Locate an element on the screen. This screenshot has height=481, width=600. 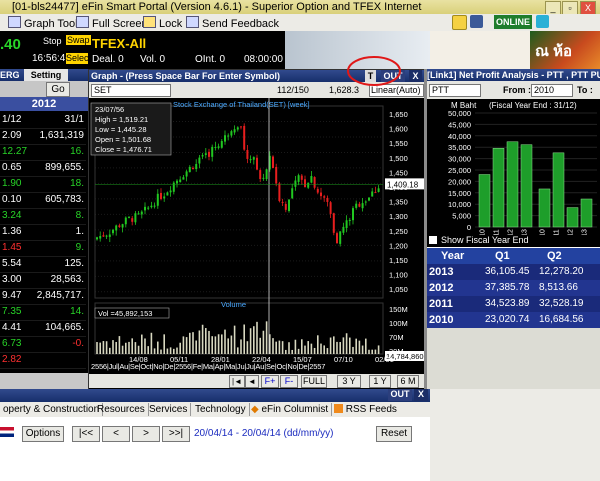
left-row: 1.45 9. is located at coordinates (43, 249).